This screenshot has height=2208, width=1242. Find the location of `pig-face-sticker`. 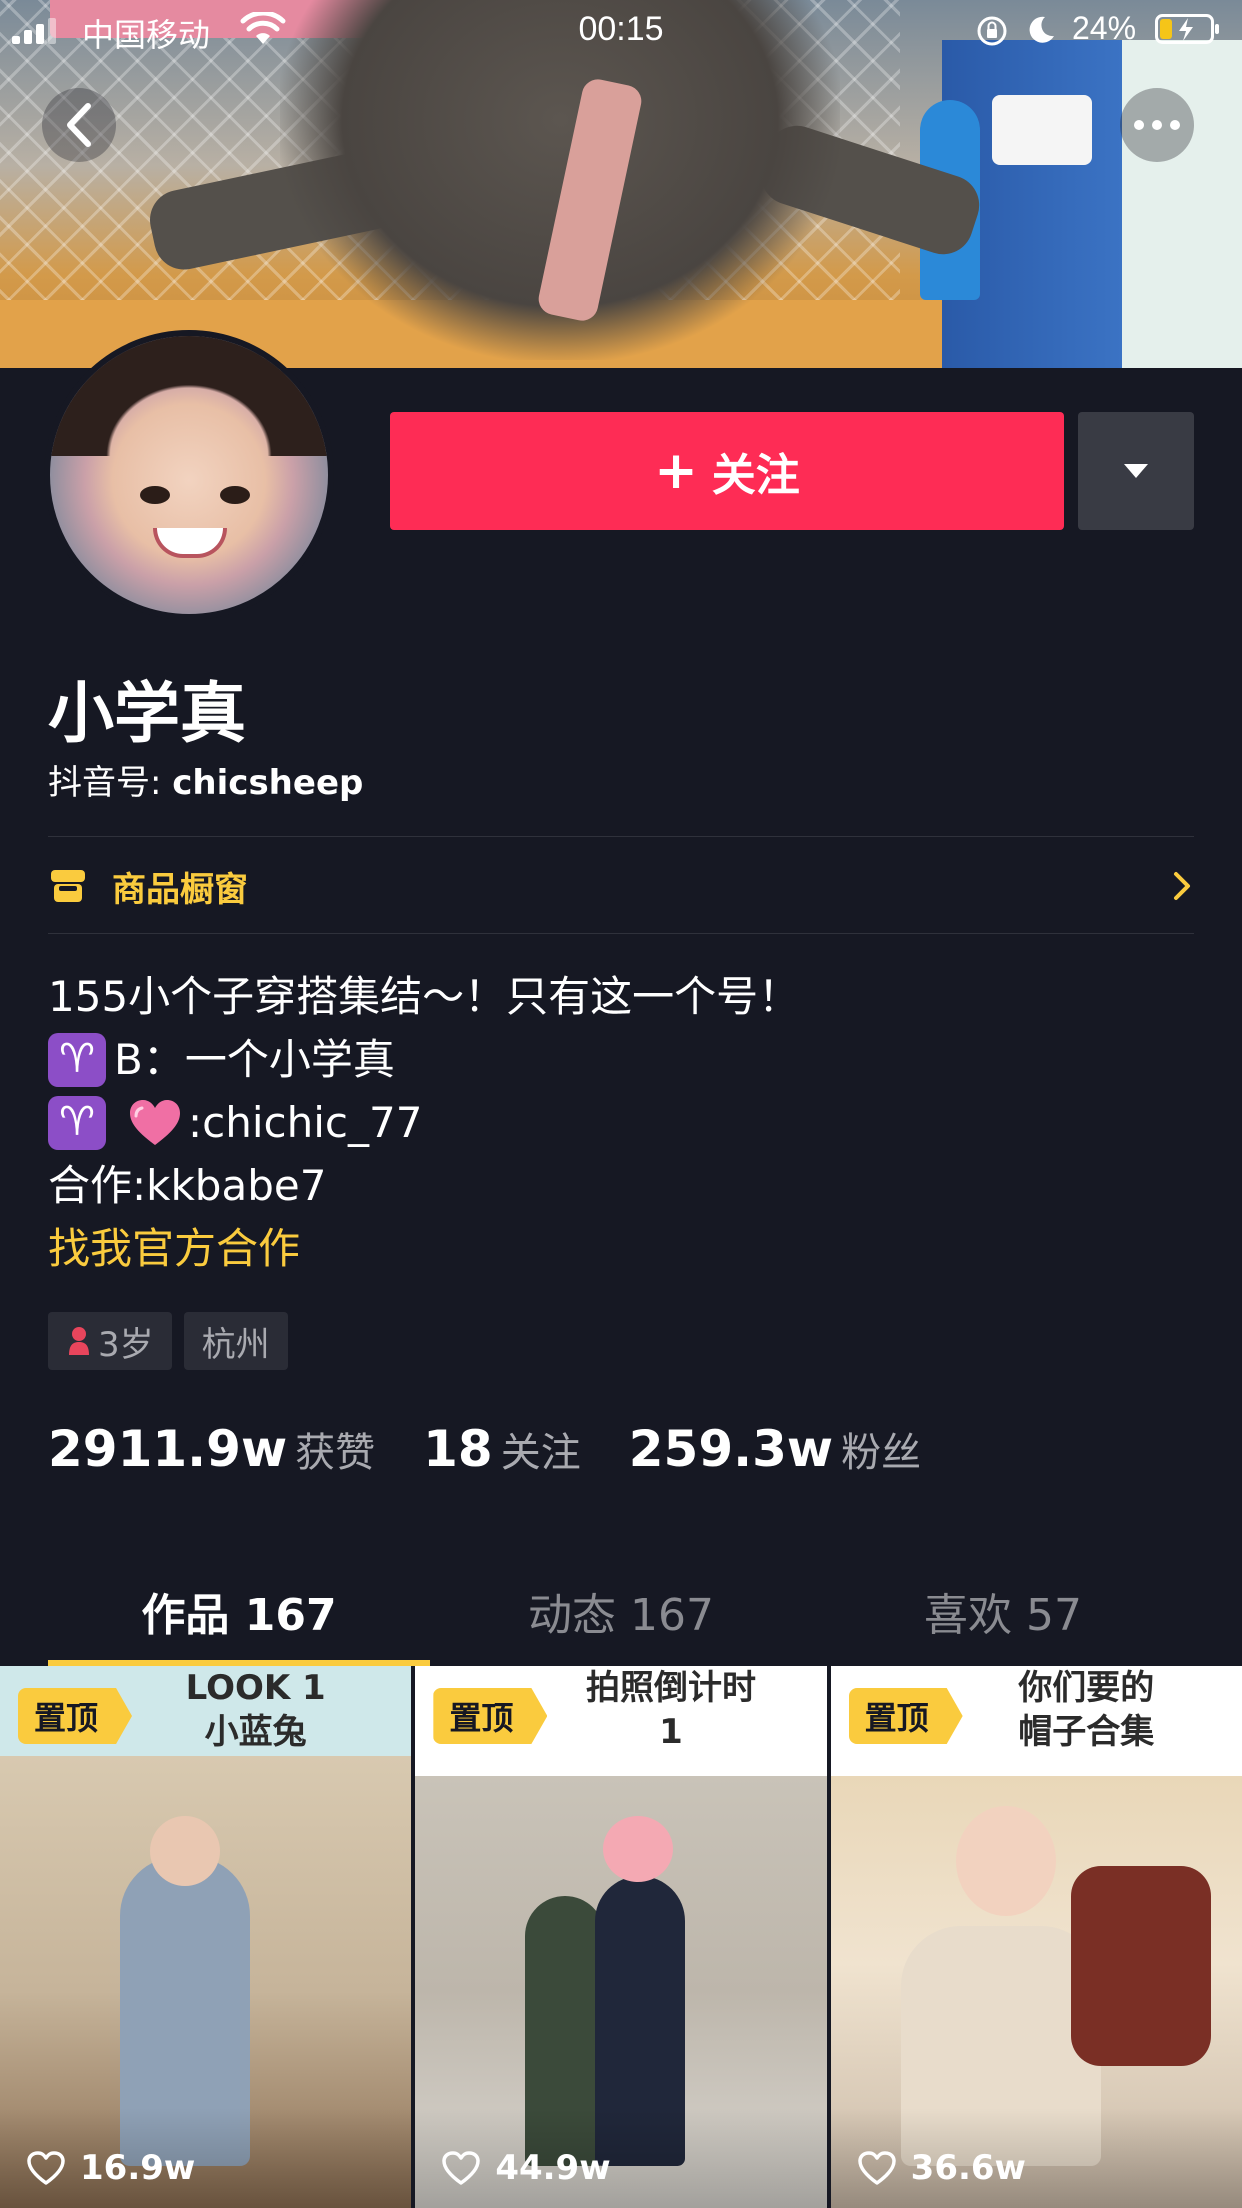

pig-face-sticker is located at coordinates (638, 1849).